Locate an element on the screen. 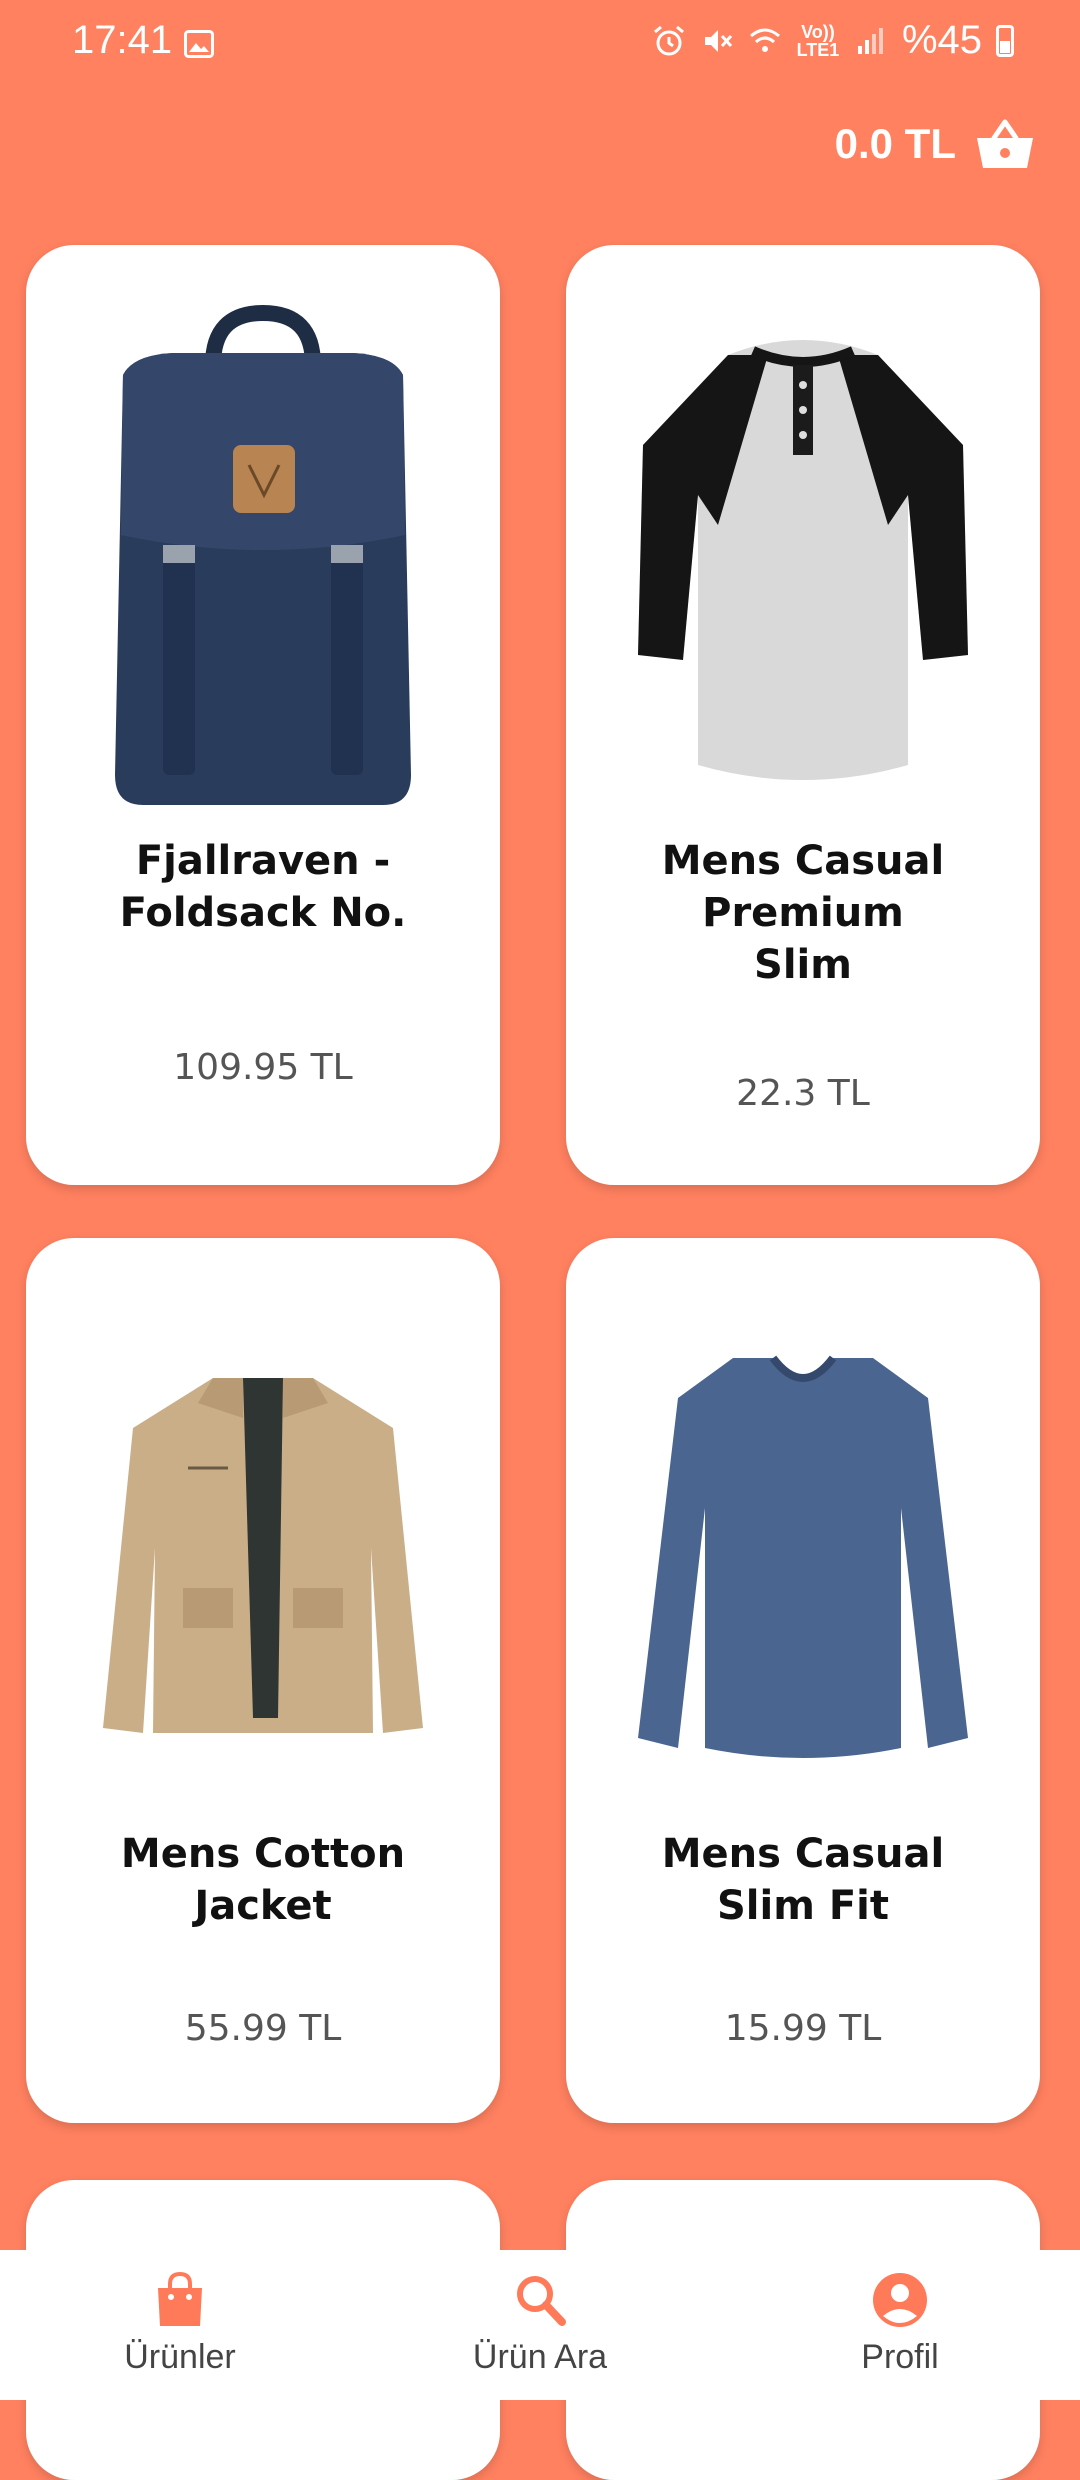 The height and width of the screenshot is (2480, 1080). nav-label-products: Ürünler is located at coordinates (180, 2357).